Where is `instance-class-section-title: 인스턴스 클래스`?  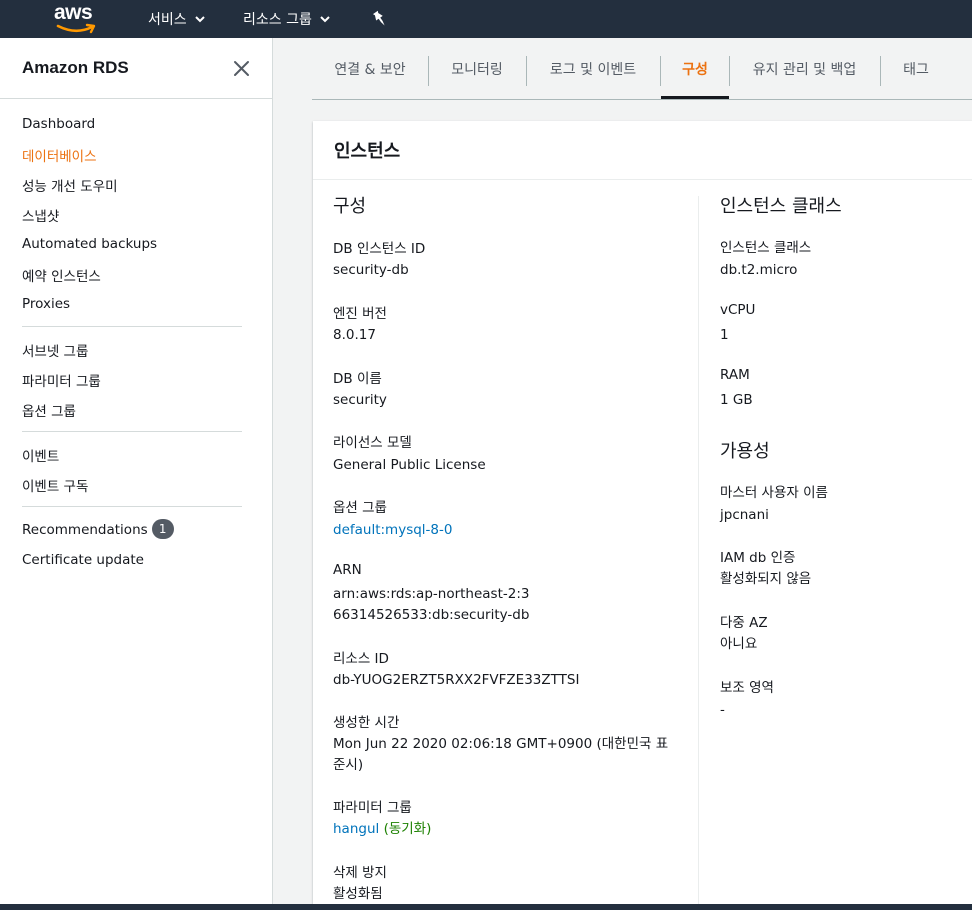 instance-class-section-title: 인스턴스 클래스 is located at coordinates (781, 206).